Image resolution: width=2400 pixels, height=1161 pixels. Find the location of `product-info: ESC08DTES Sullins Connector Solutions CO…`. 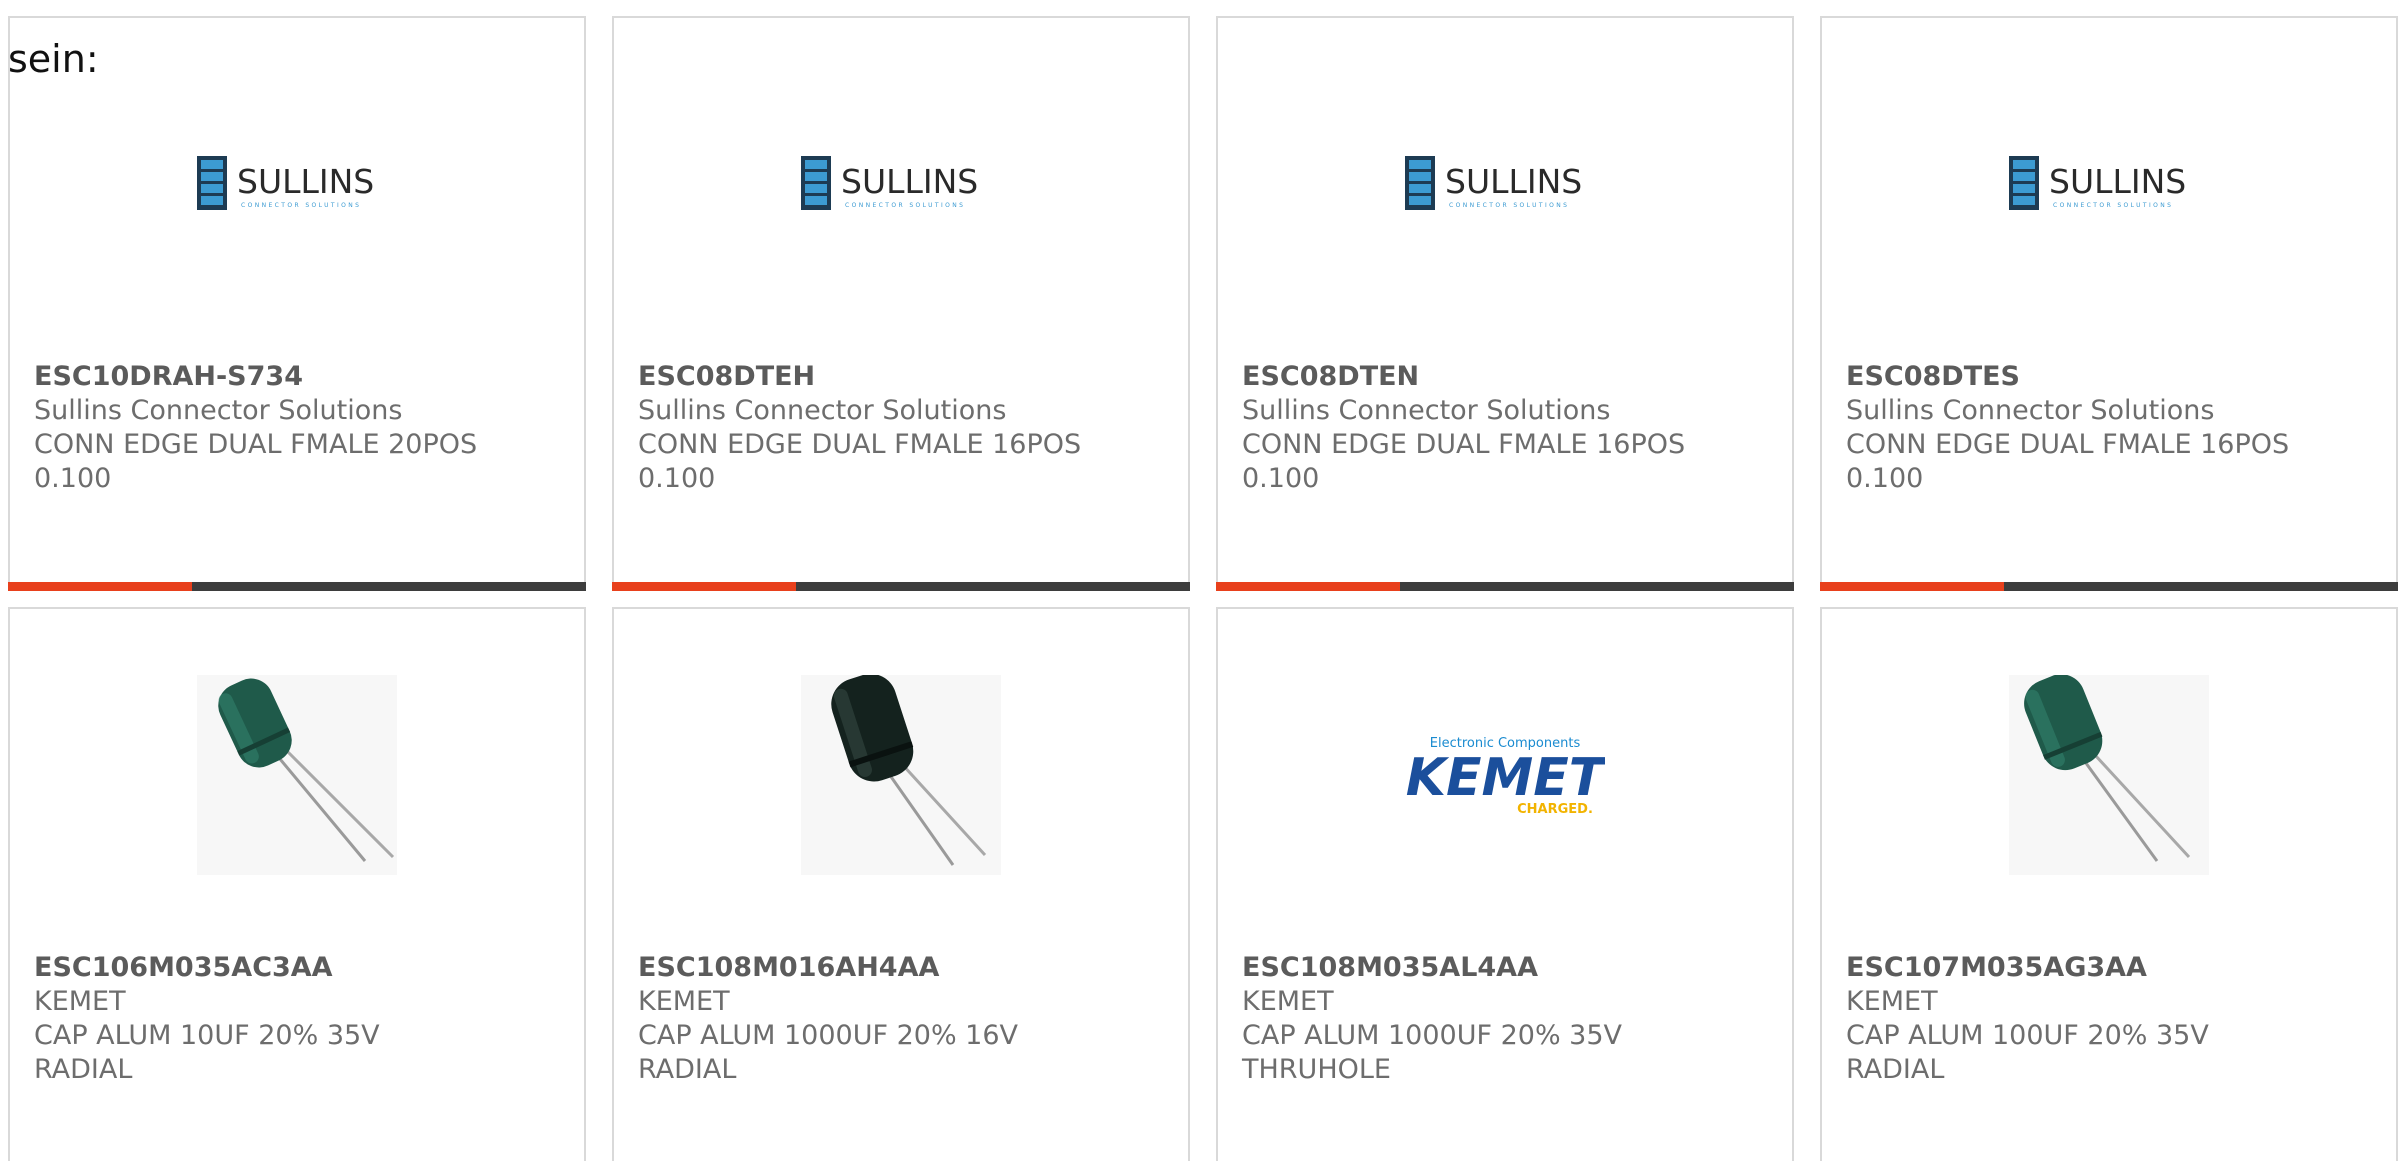

product-info: ESC08DTES Sullins Connector Solutions CO… is located at coordinates (2111, 428).